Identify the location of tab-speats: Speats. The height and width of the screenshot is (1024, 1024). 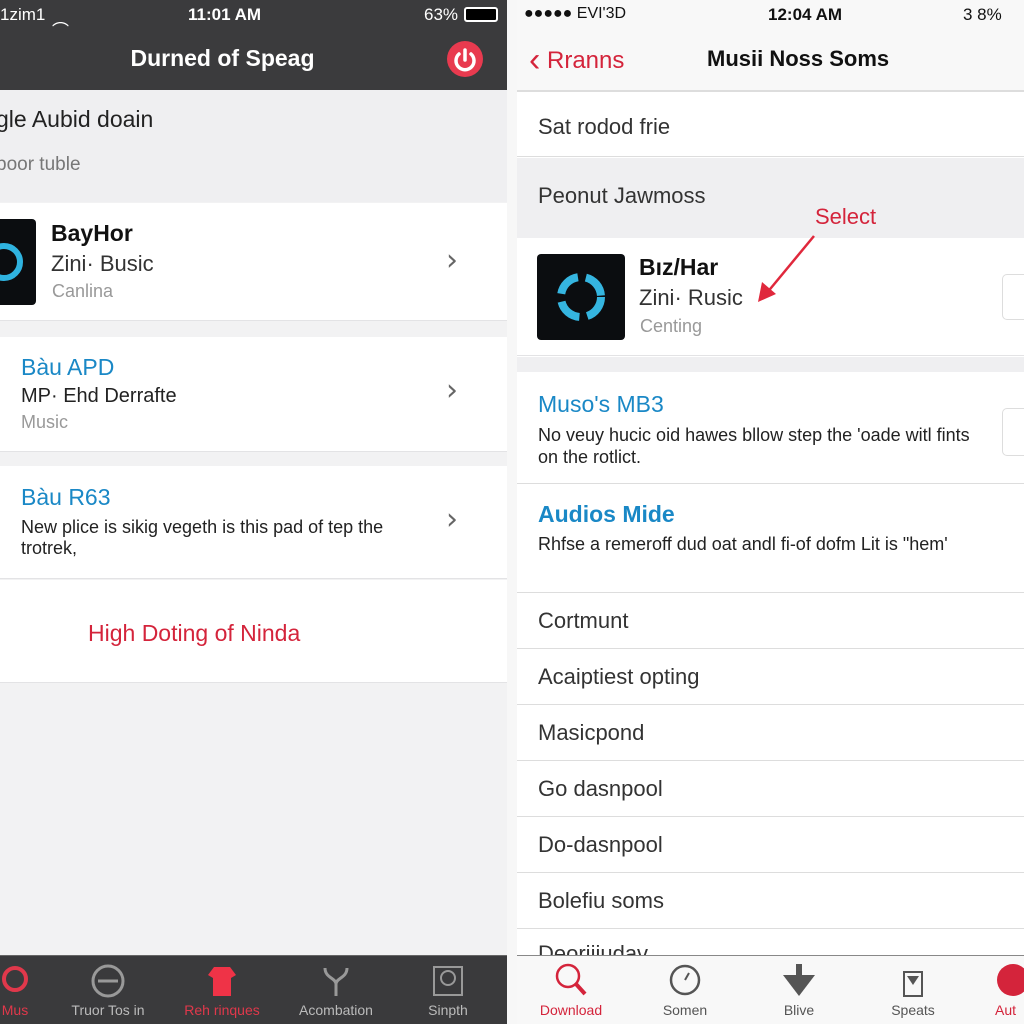
(913, 990).